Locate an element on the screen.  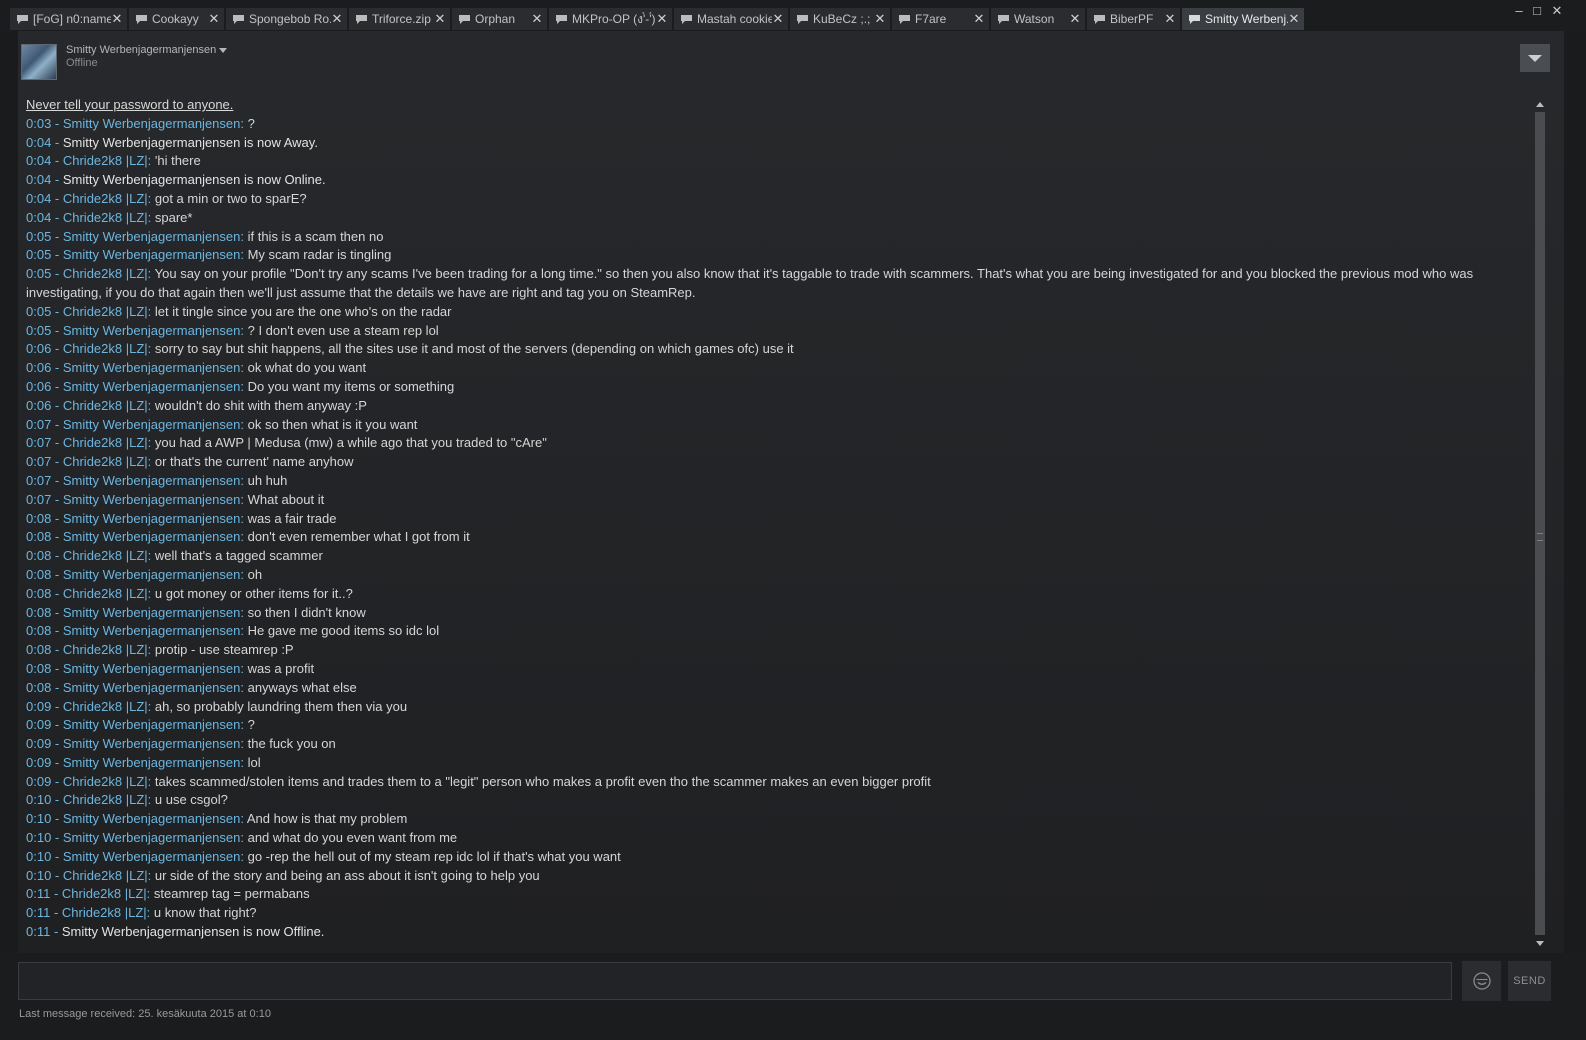
window-close-button: ✕ is located at coordinates (1557, 11).